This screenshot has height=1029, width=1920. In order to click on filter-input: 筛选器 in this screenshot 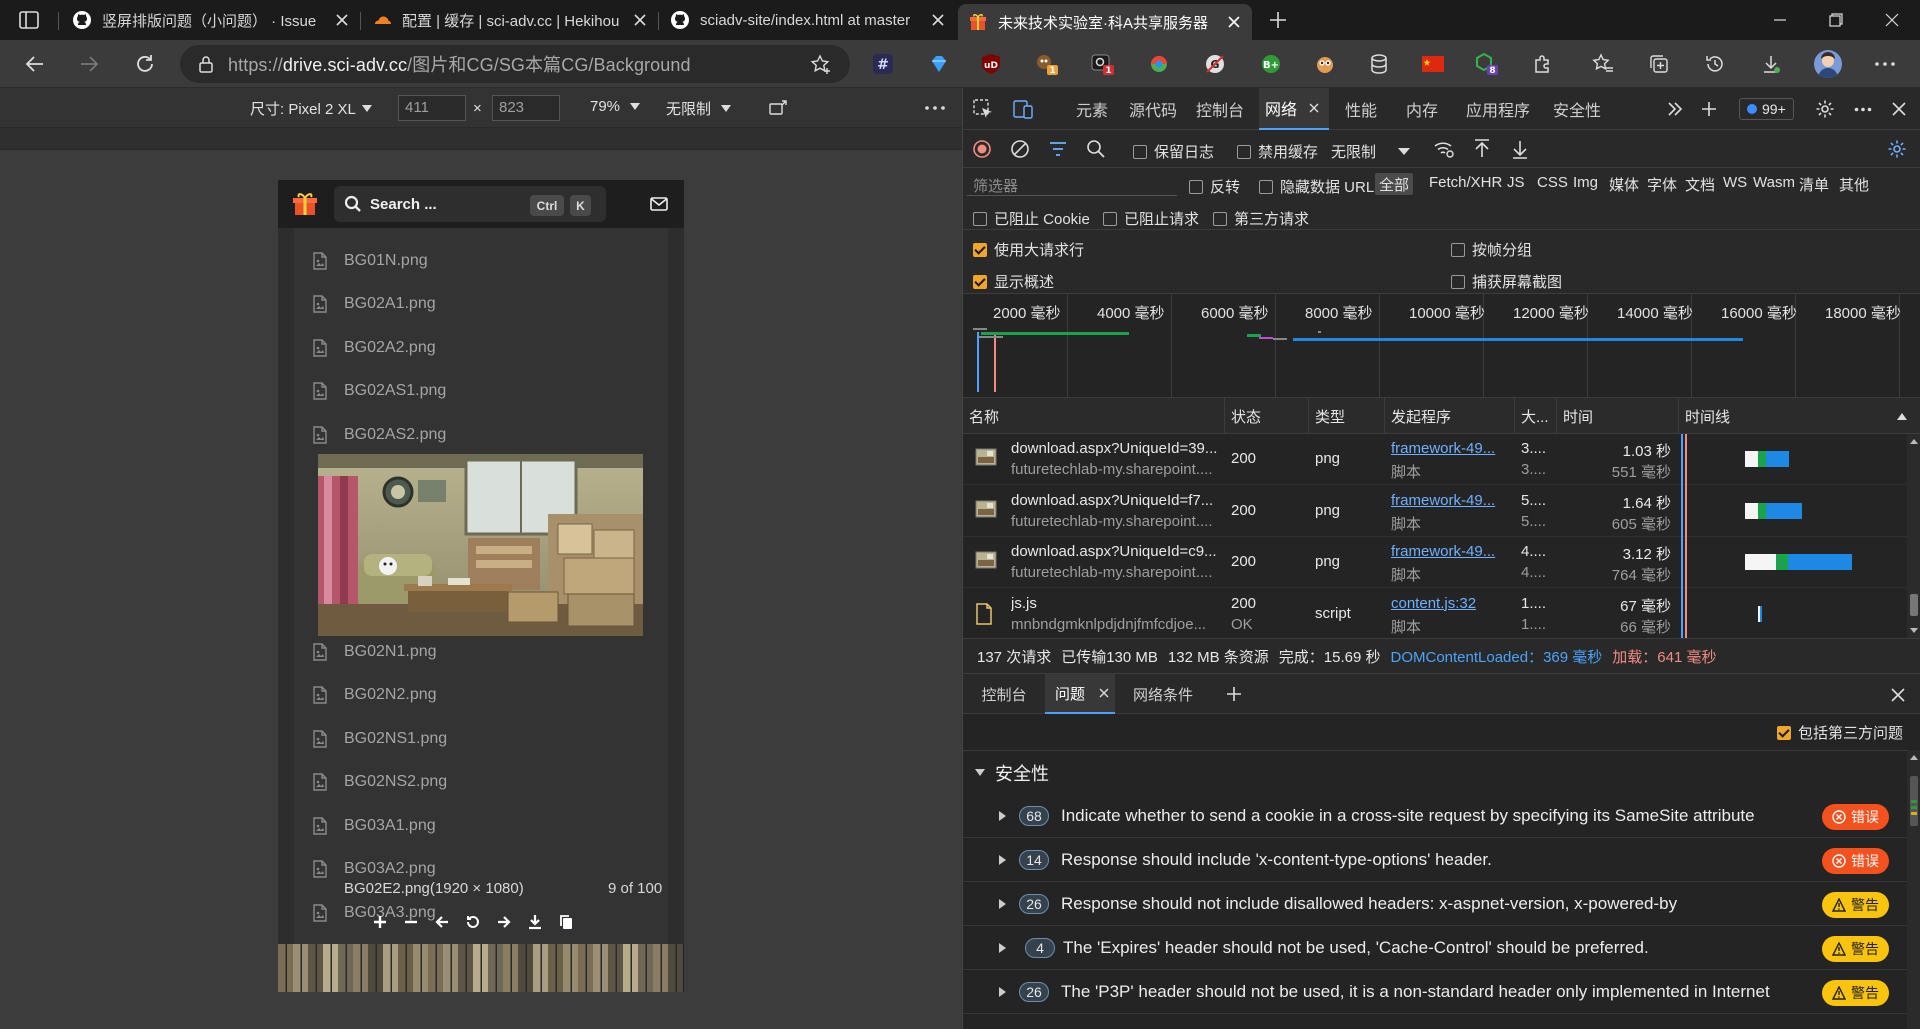, I will do `click(1072, 184)`.